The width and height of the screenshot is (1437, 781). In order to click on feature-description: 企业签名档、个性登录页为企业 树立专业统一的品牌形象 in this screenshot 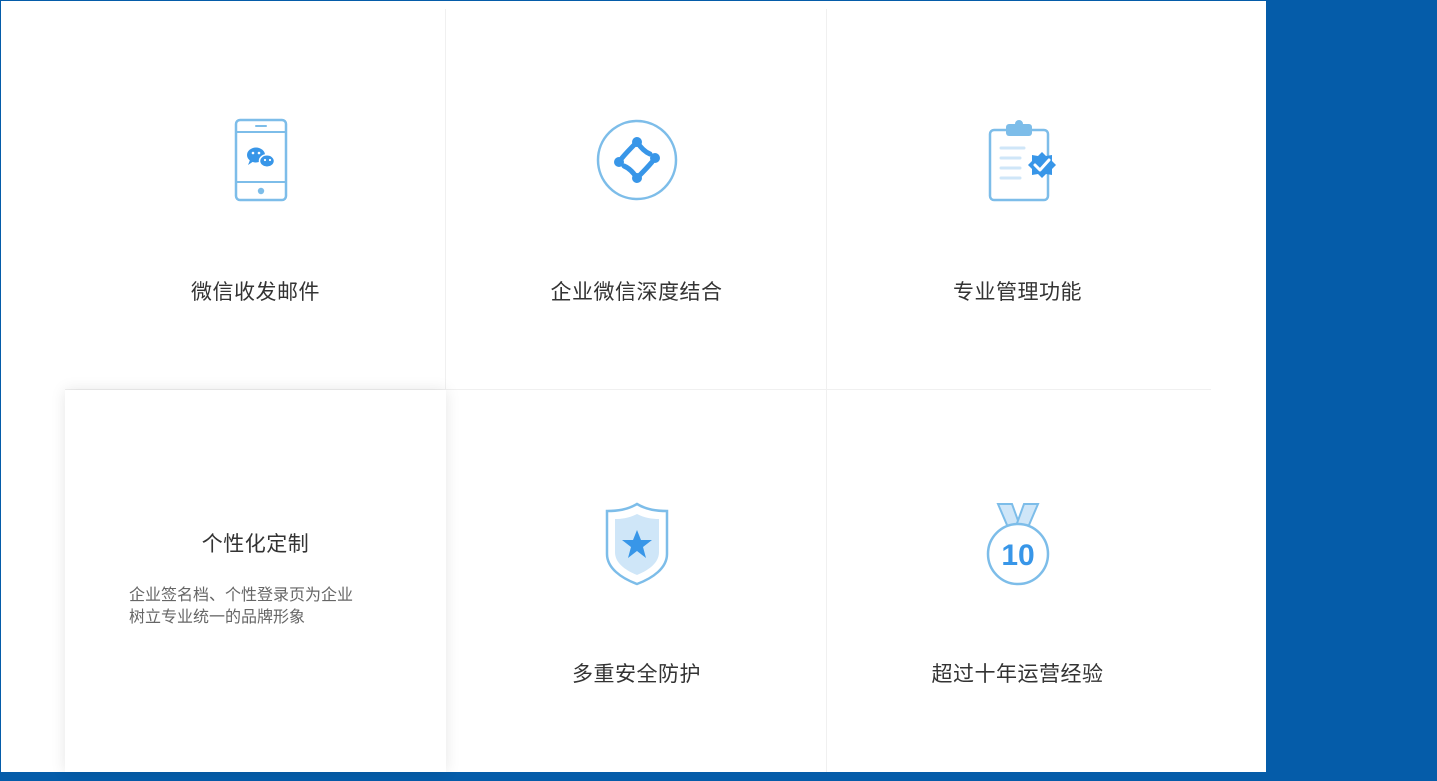, I will do `click(259, 606)`.